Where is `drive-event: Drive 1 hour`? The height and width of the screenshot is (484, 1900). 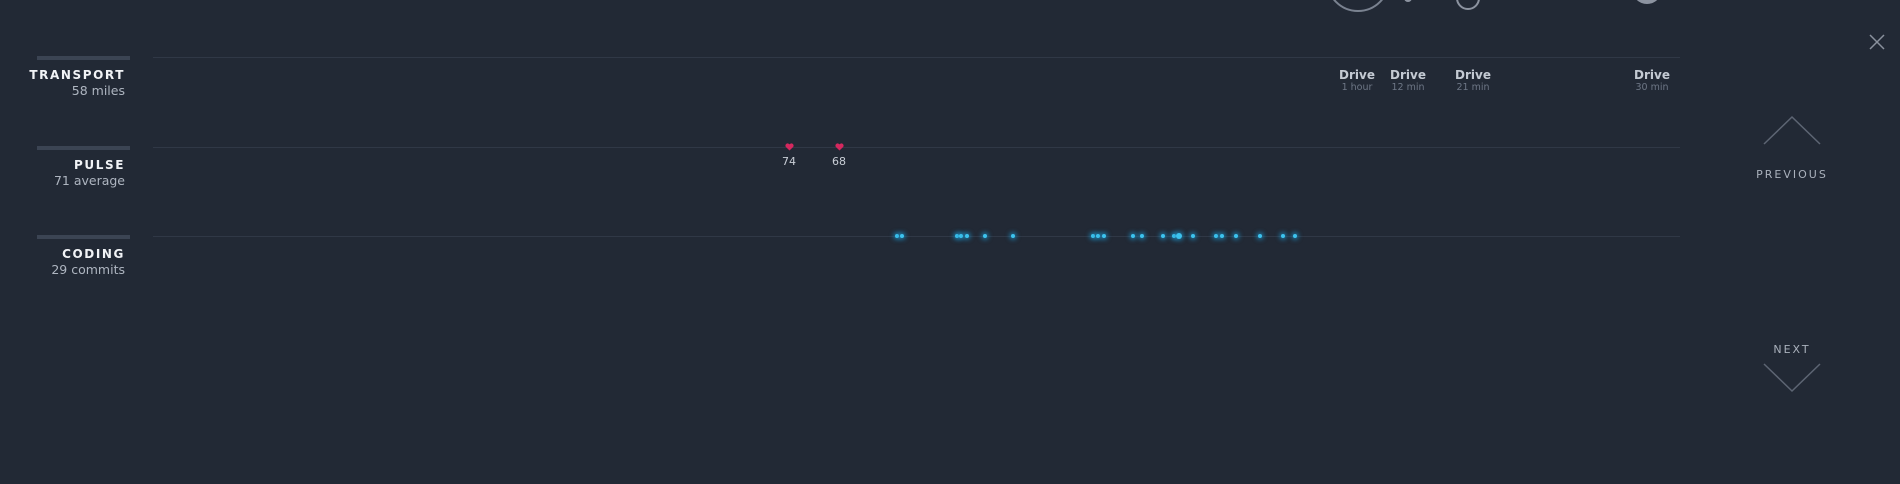 drive-event: Drive 1 hour is located at coordinates (1357, 81).